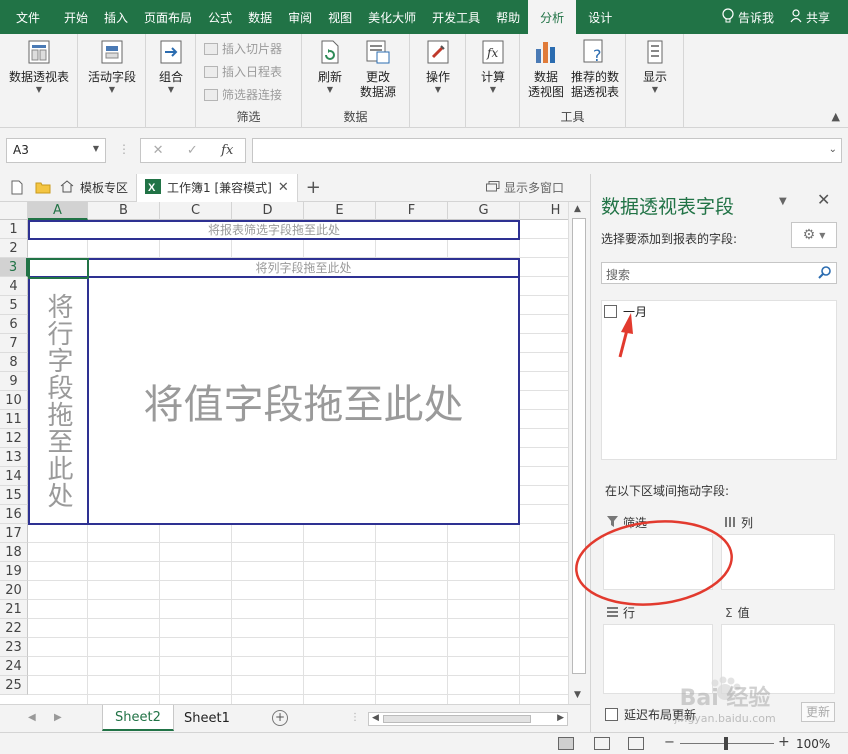  I want to click on page-break-view-icon, so click(636, 743).